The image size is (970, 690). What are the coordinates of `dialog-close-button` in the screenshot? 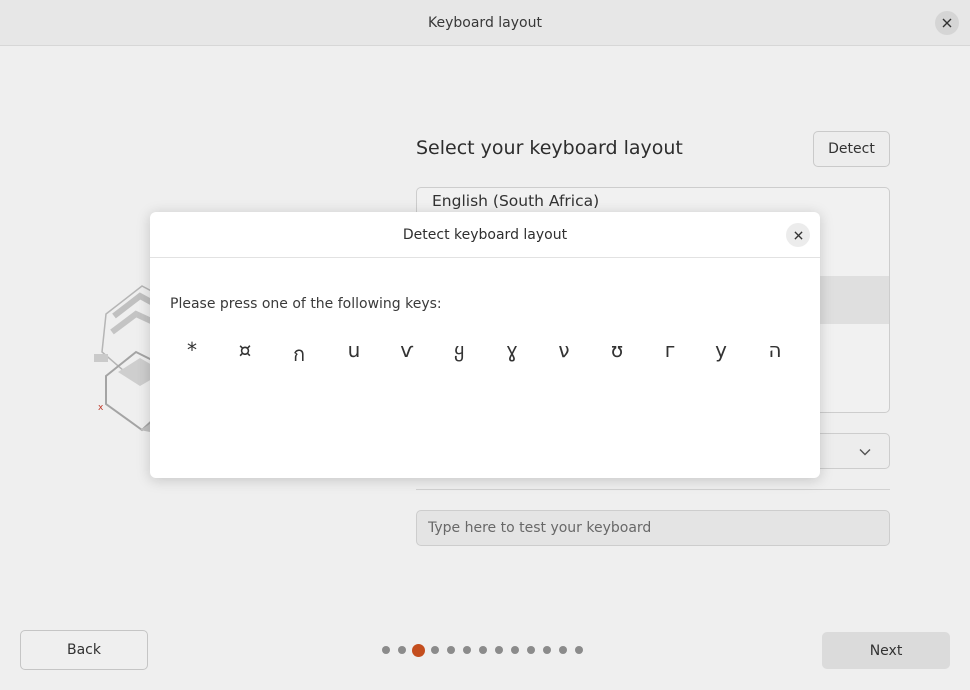 It's located at (798, 235).